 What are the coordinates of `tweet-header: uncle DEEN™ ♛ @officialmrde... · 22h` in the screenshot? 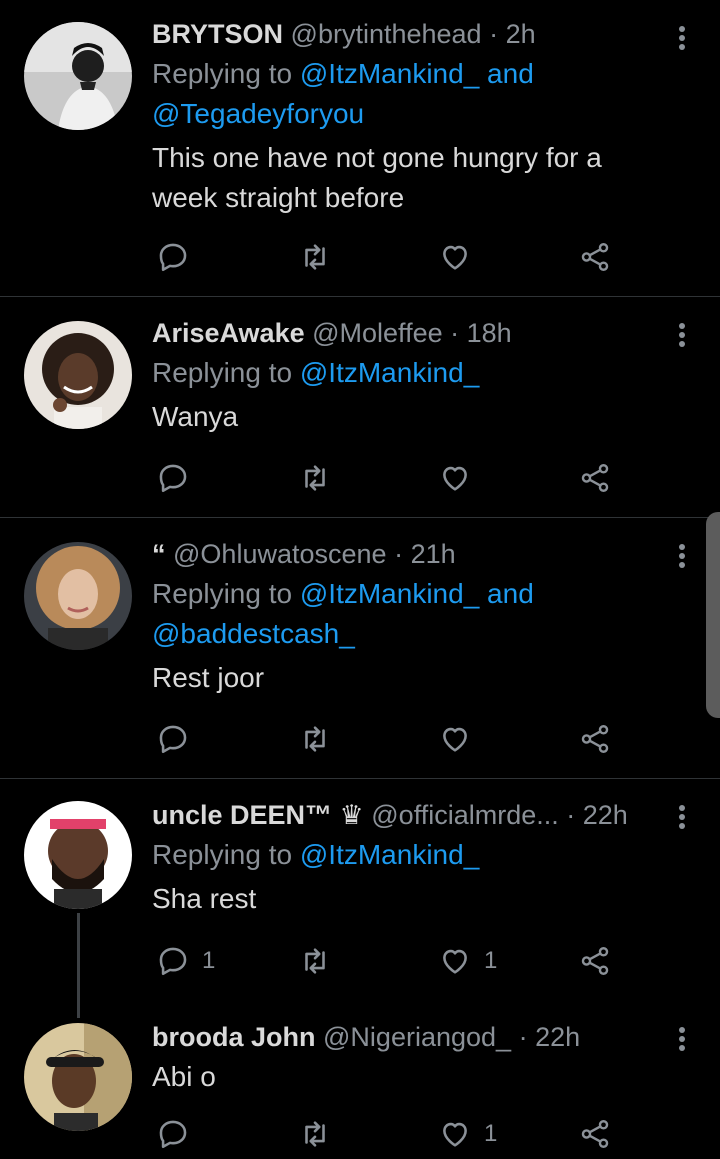 It's located at (407, 815).